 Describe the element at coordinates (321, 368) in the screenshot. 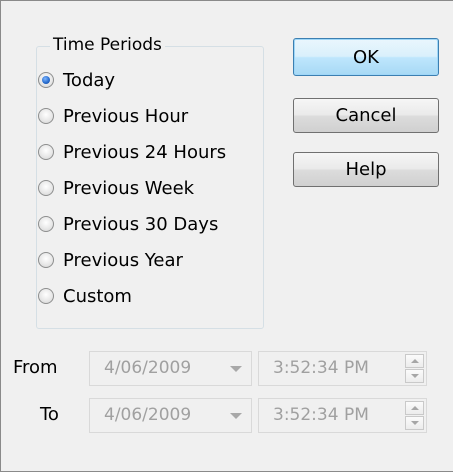

I see `from-time-value: 3:52:34 PM` at that location.